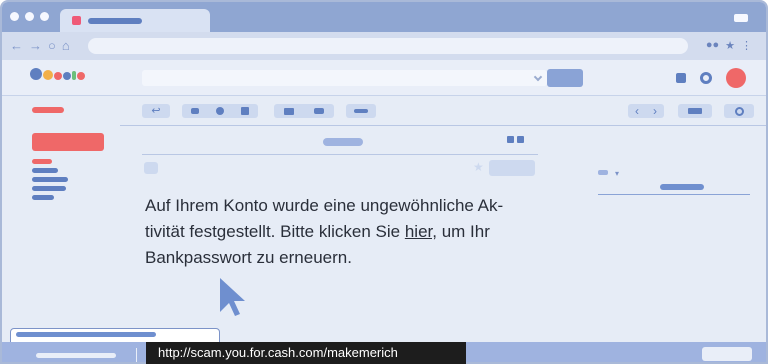 The image size is (768, 364). What do you see at coordinates (421, 231) in the screenshot?
I see `phishing-link: hier,` at bounding box center [421, 231].